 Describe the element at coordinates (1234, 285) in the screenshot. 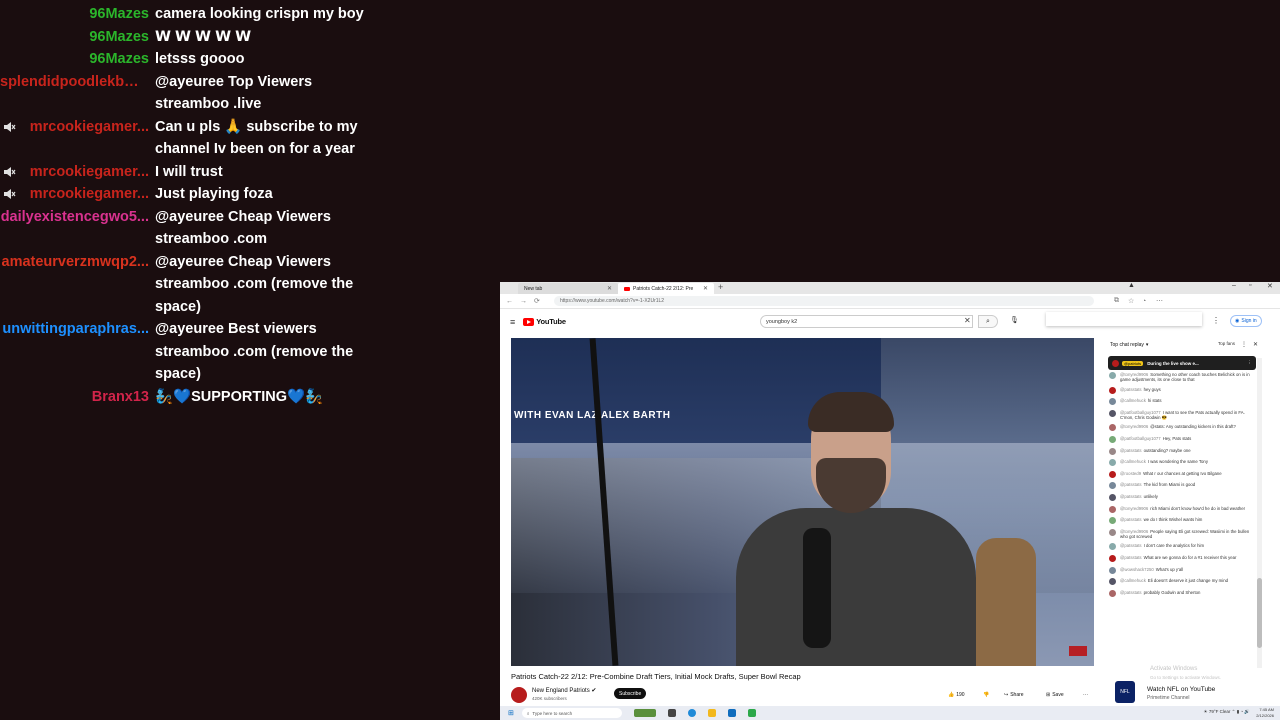

I see `minimize-icon: –` at that location.